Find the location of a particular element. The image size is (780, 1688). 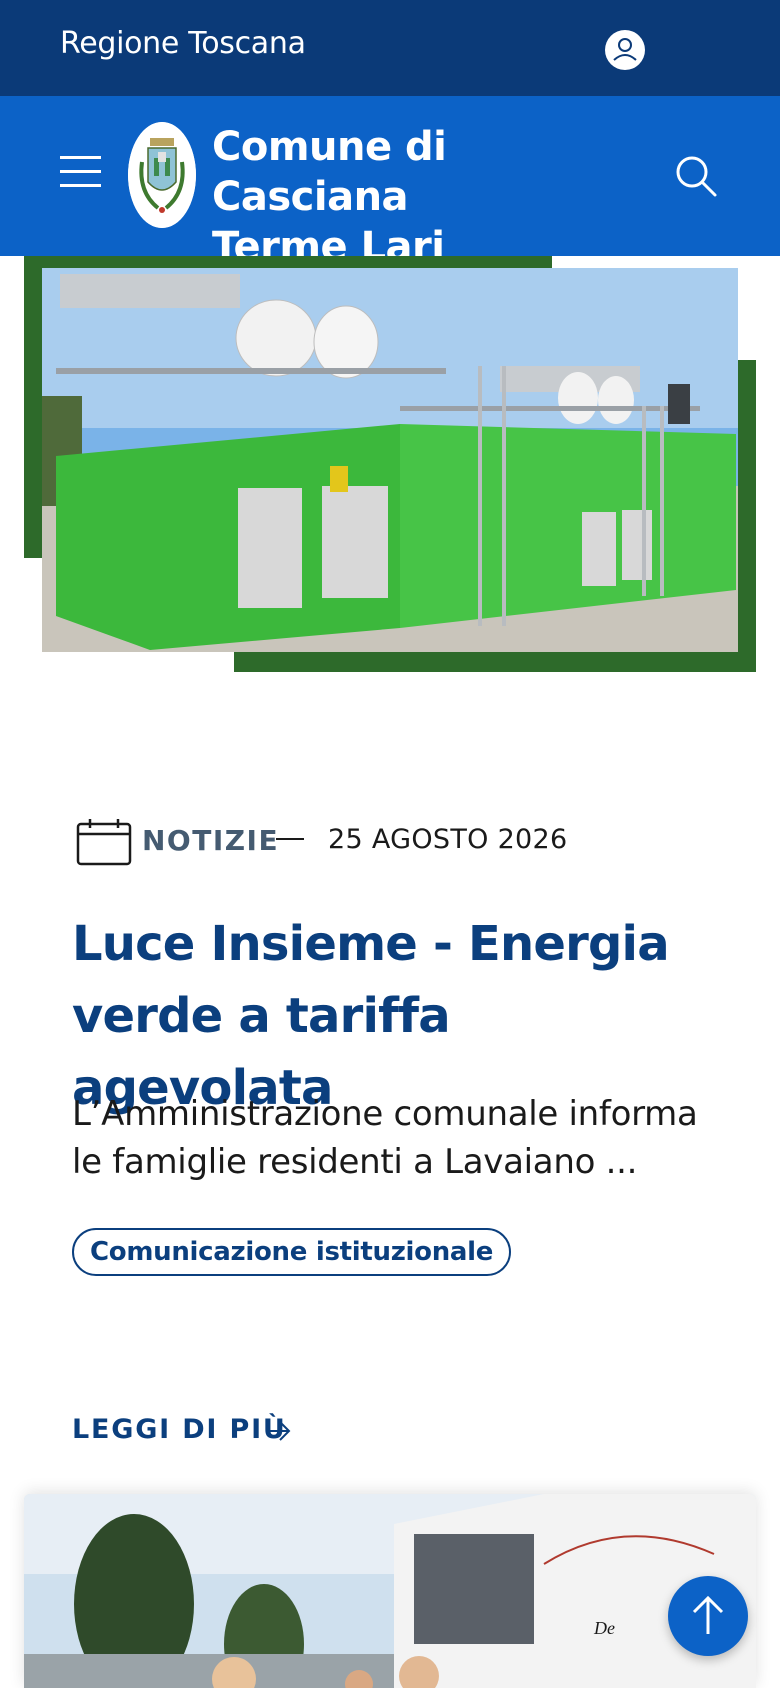

arrow-up-icon is located at coordinates (708, 1614).